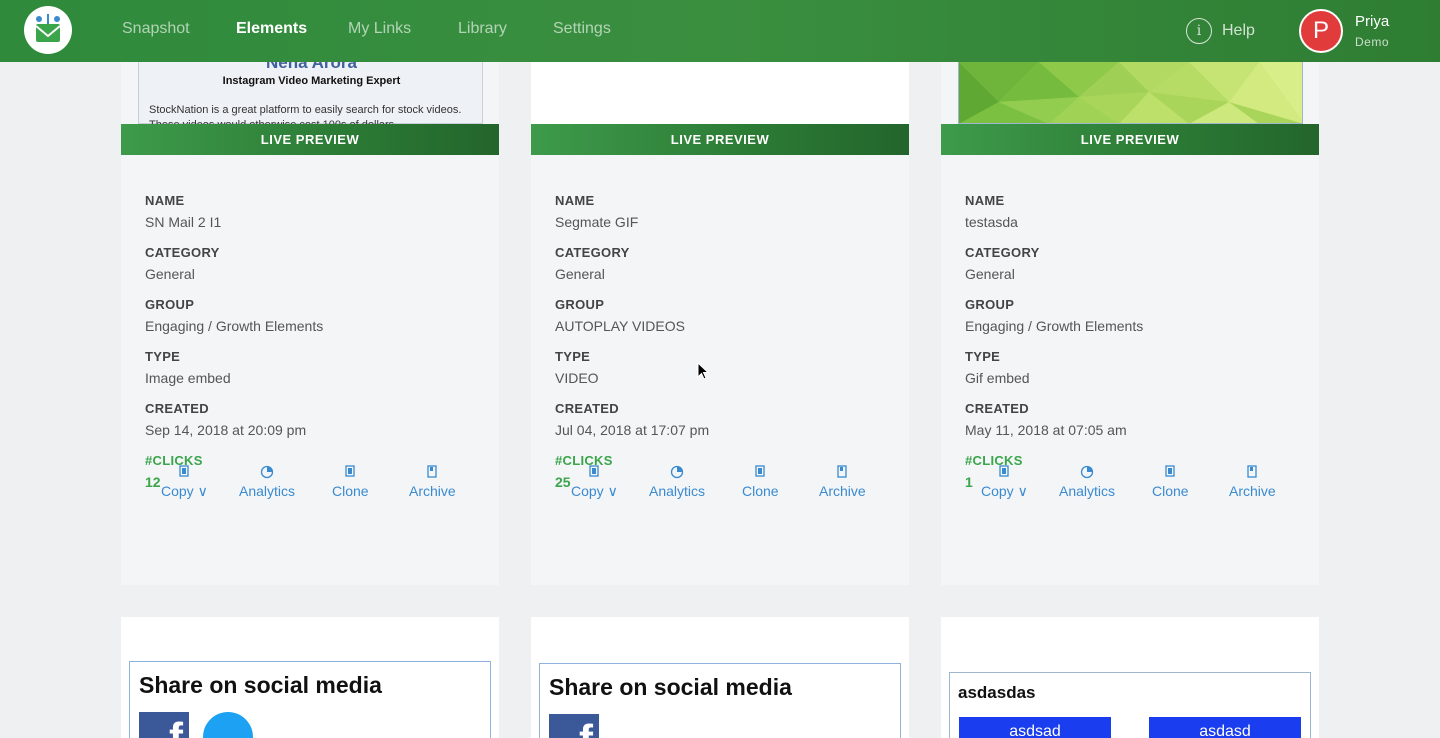  What do you see at coordinates (271, 29) in the screenshot?
I see `nav-elements: Elements` at bounding box center [271, 29].